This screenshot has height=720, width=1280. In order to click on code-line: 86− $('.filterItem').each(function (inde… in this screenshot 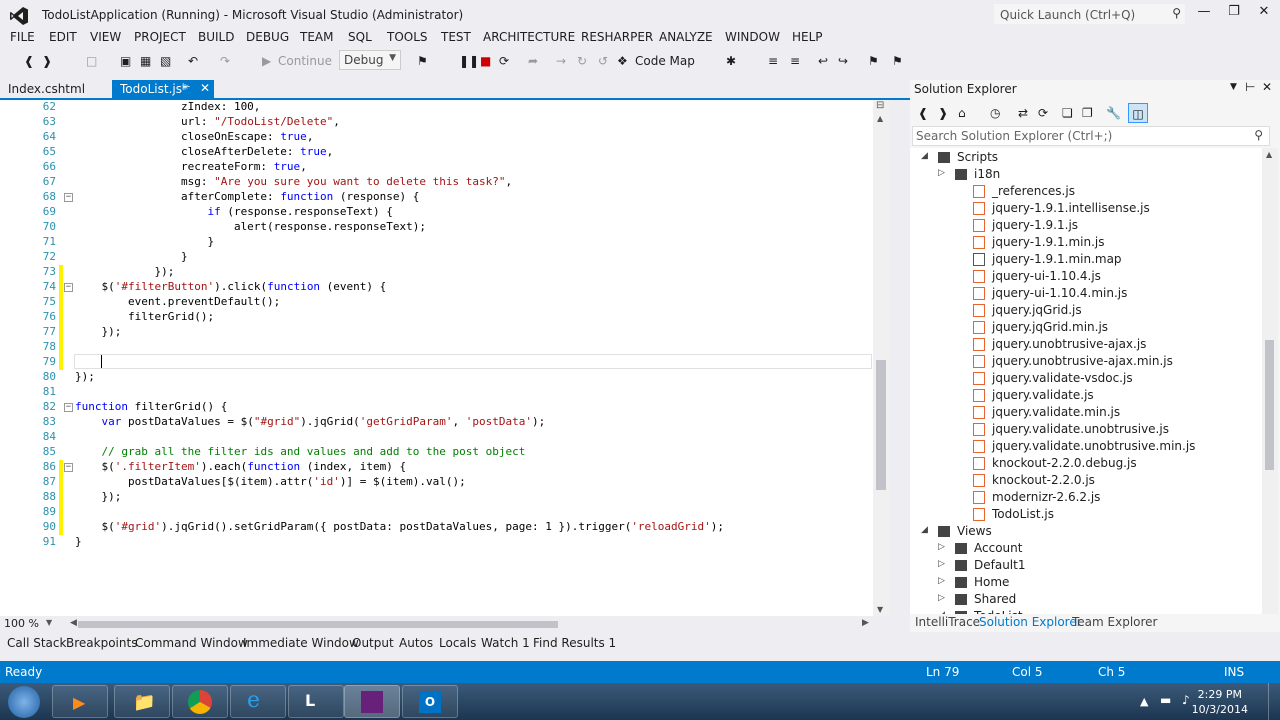, I will do `click(435, 467)`.